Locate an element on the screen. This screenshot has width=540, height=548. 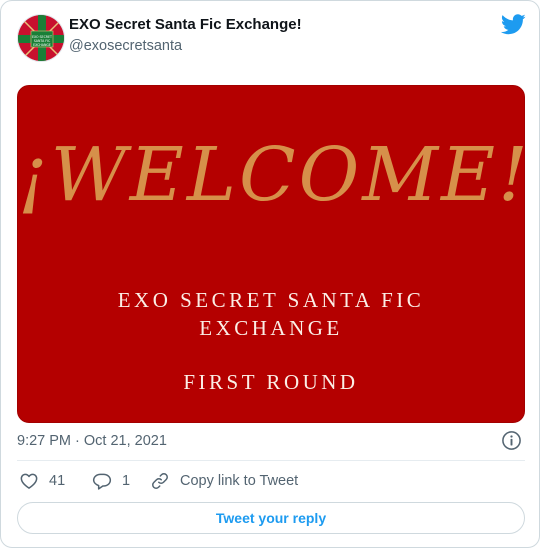
tweet-timestamp: 9:27 PM · Oct 21, 2021 is located at coordinates (92, 441).